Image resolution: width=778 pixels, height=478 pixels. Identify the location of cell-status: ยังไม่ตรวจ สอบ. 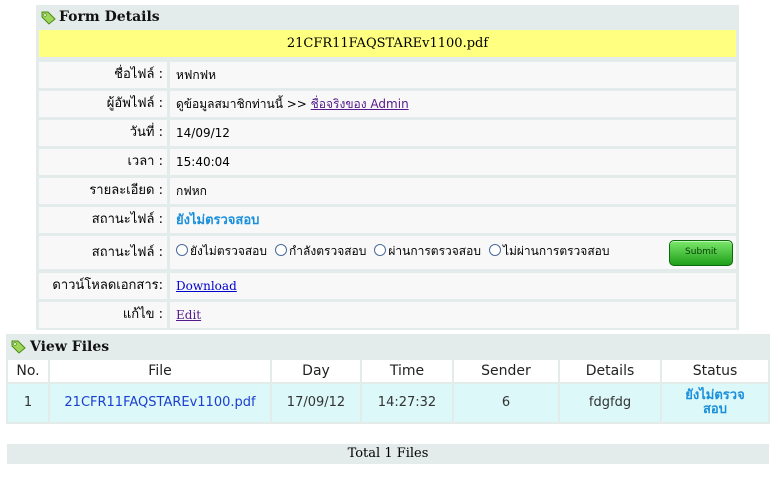
(715, 403).